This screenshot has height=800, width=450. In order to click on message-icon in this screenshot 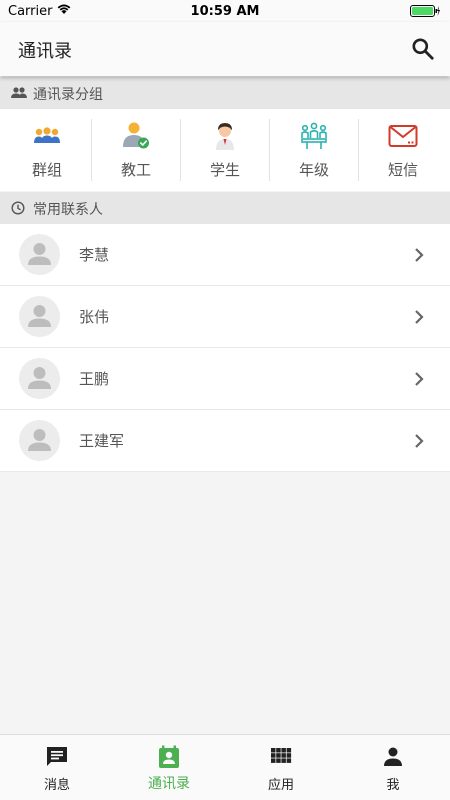, I will do `click(57, 756)`.